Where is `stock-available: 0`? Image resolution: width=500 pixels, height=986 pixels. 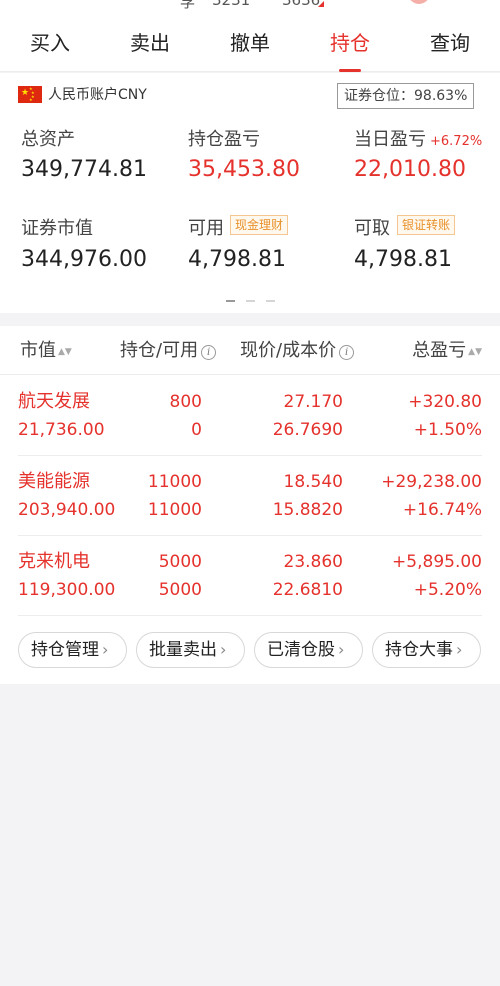 stock-available: 0 is located at coordinates (196, 430).